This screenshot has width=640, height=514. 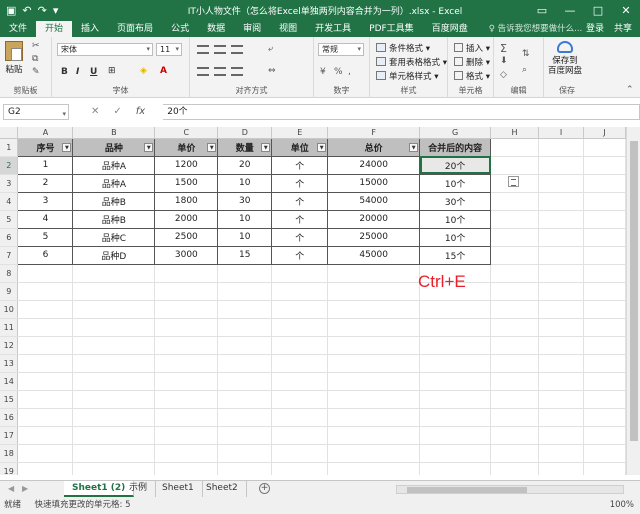 I want to click on column-header: C, so click(x=186, y=133).